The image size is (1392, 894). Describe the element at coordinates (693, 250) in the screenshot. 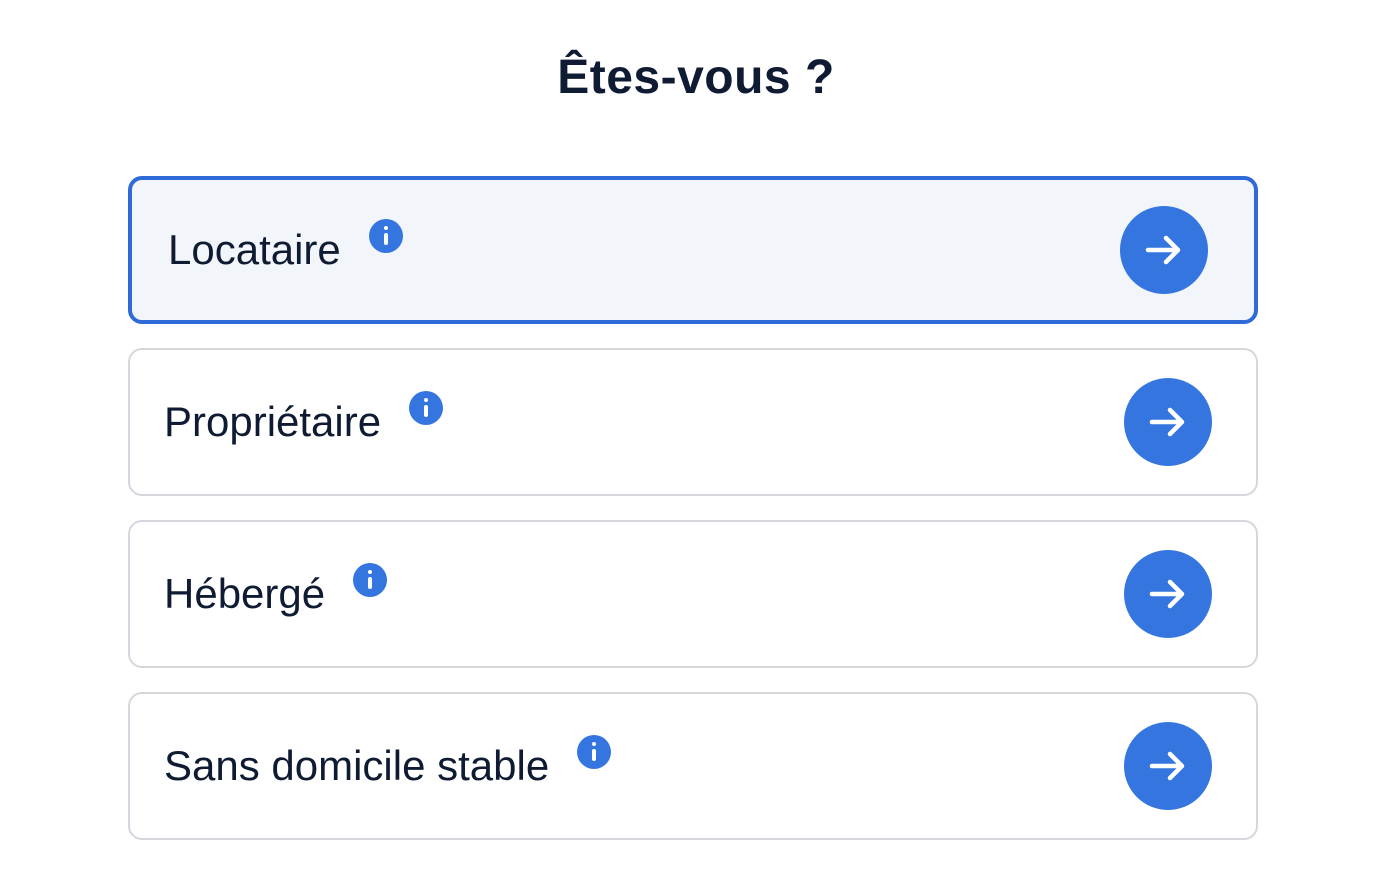

I see `option-locataire: Locataire` at that location.